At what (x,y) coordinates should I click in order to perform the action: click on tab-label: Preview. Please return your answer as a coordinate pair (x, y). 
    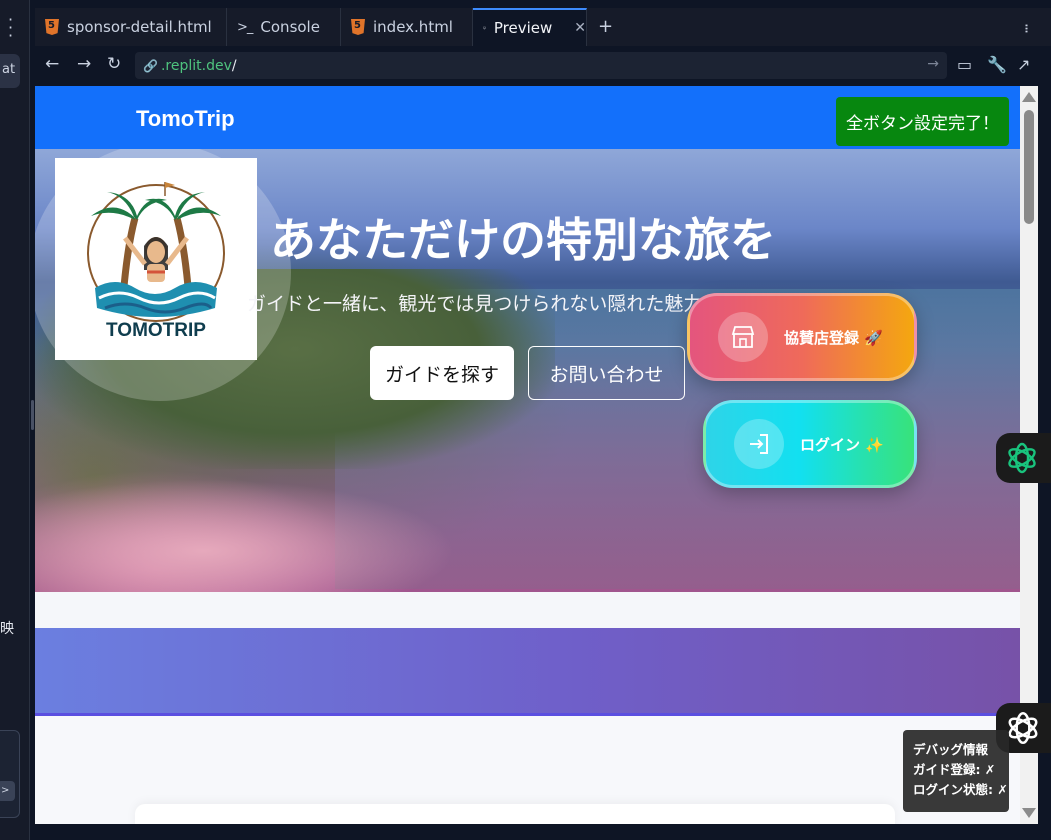
    Looking at the image, I should click on (523, 28).